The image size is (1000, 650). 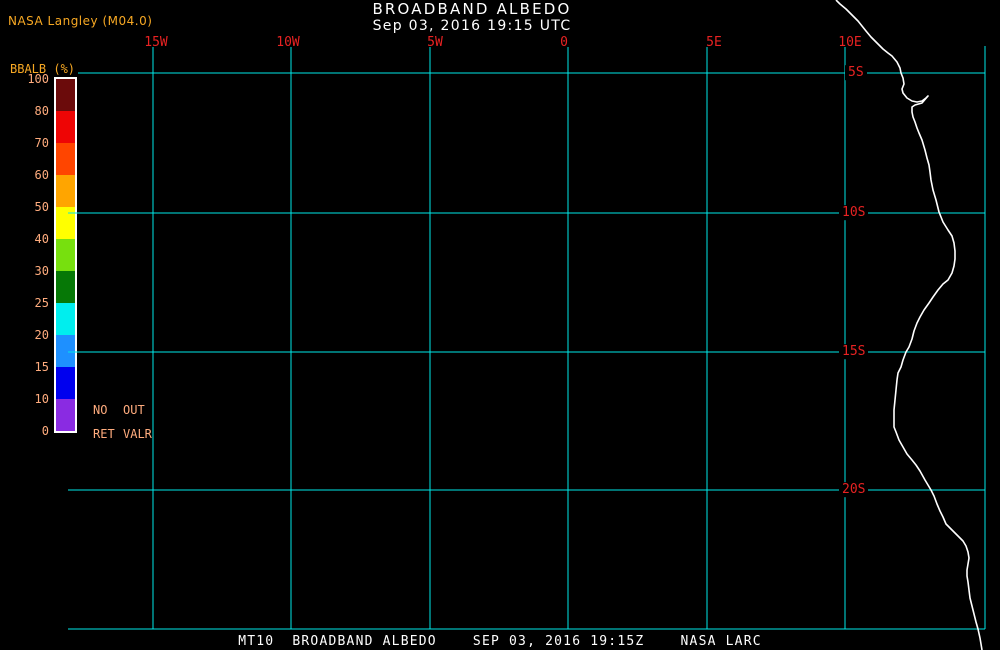 I want to click on colorbar-tick-0: 0, so click(x=45, y=431).